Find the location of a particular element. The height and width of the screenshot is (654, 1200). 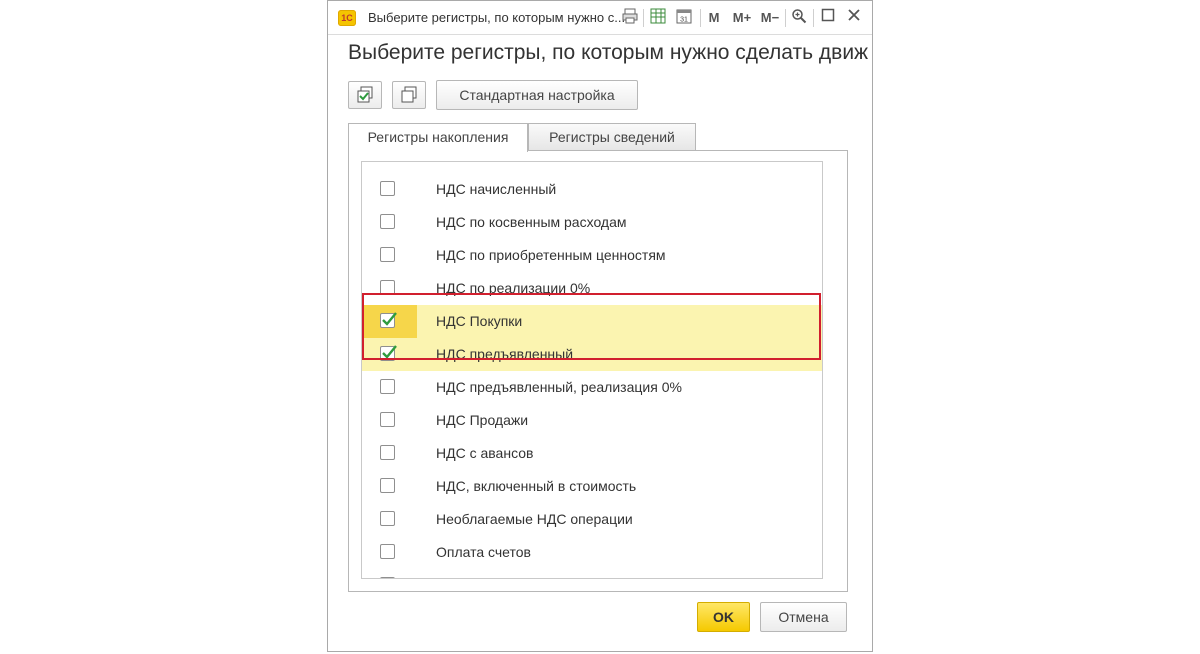

uncheck-all-icon is located at coordinates (409, 94).